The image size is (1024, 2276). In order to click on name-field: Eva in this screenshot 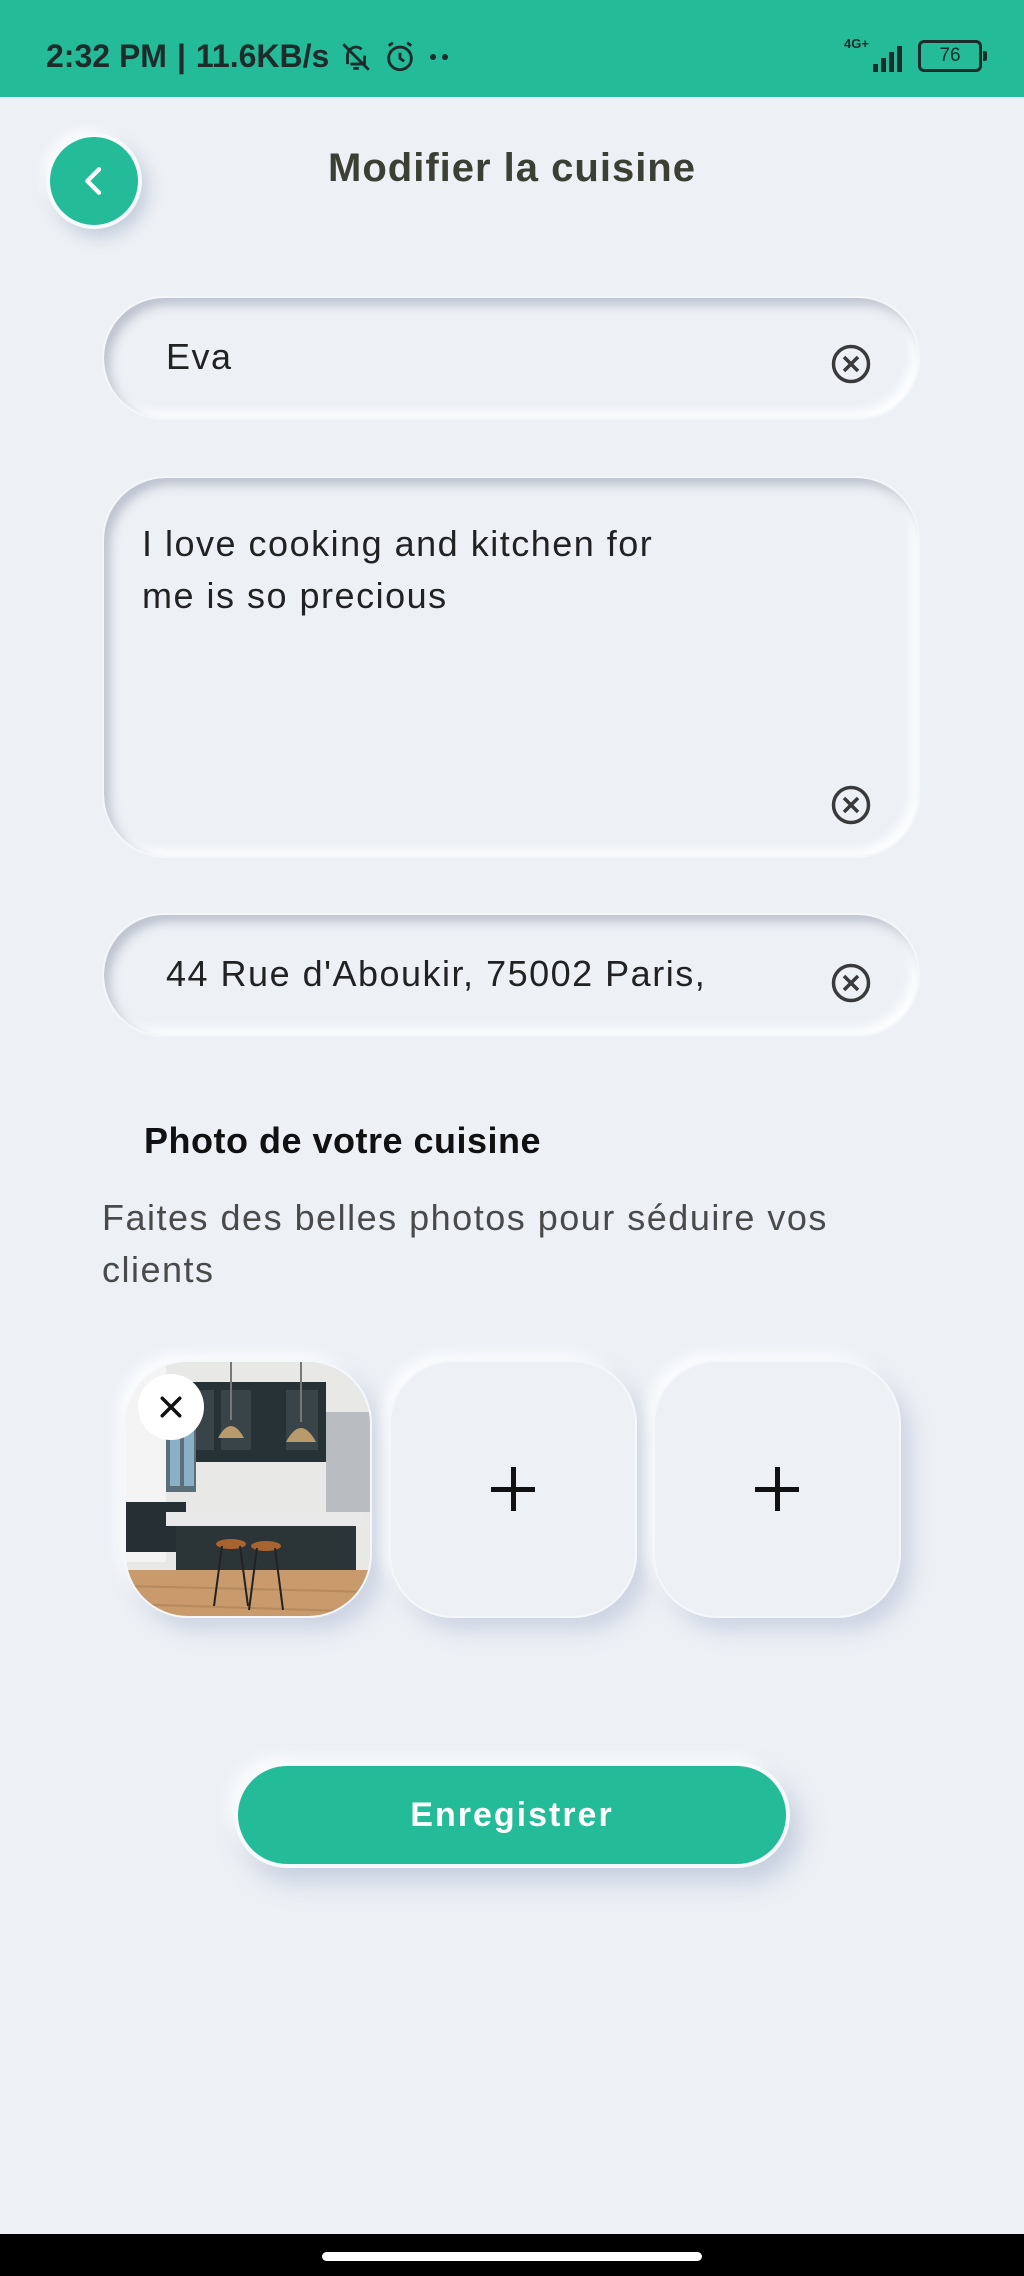, I will do `click(511, 358)`.